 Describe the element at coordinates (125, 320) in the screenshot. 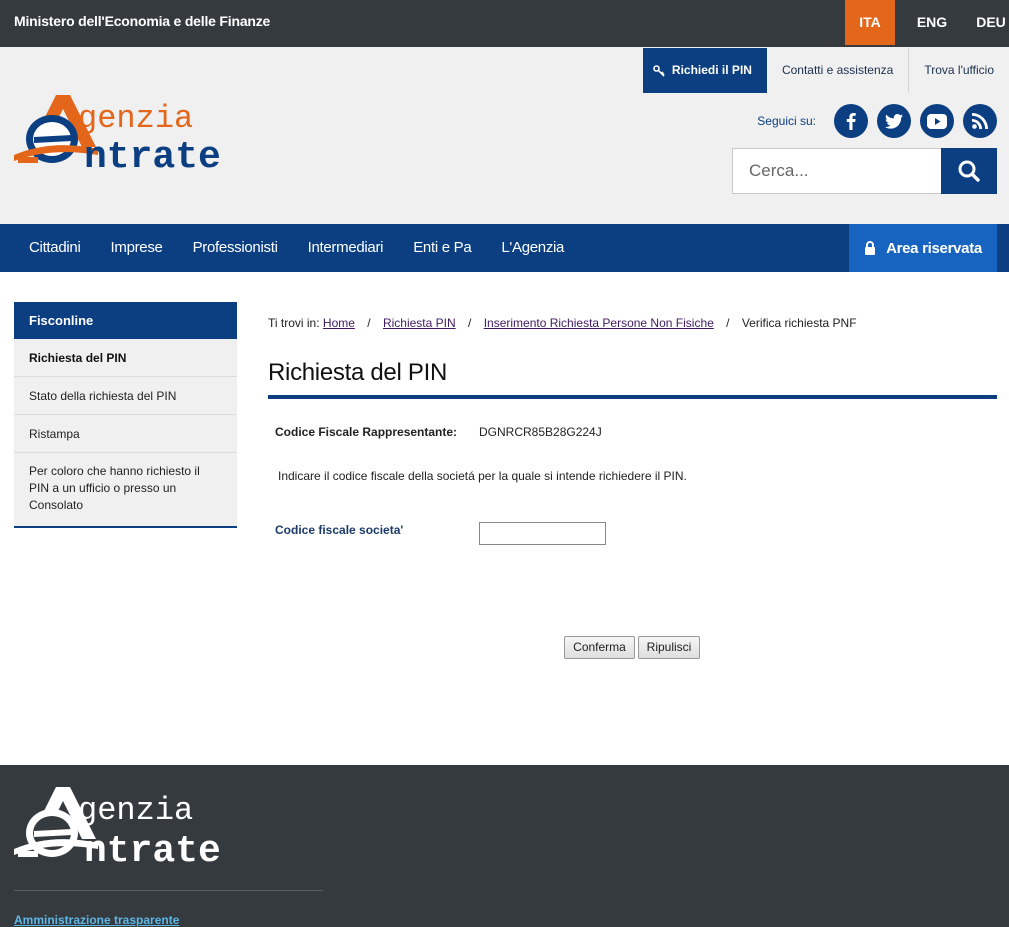

I see `sidebar-heading: Fisconline` at that location.